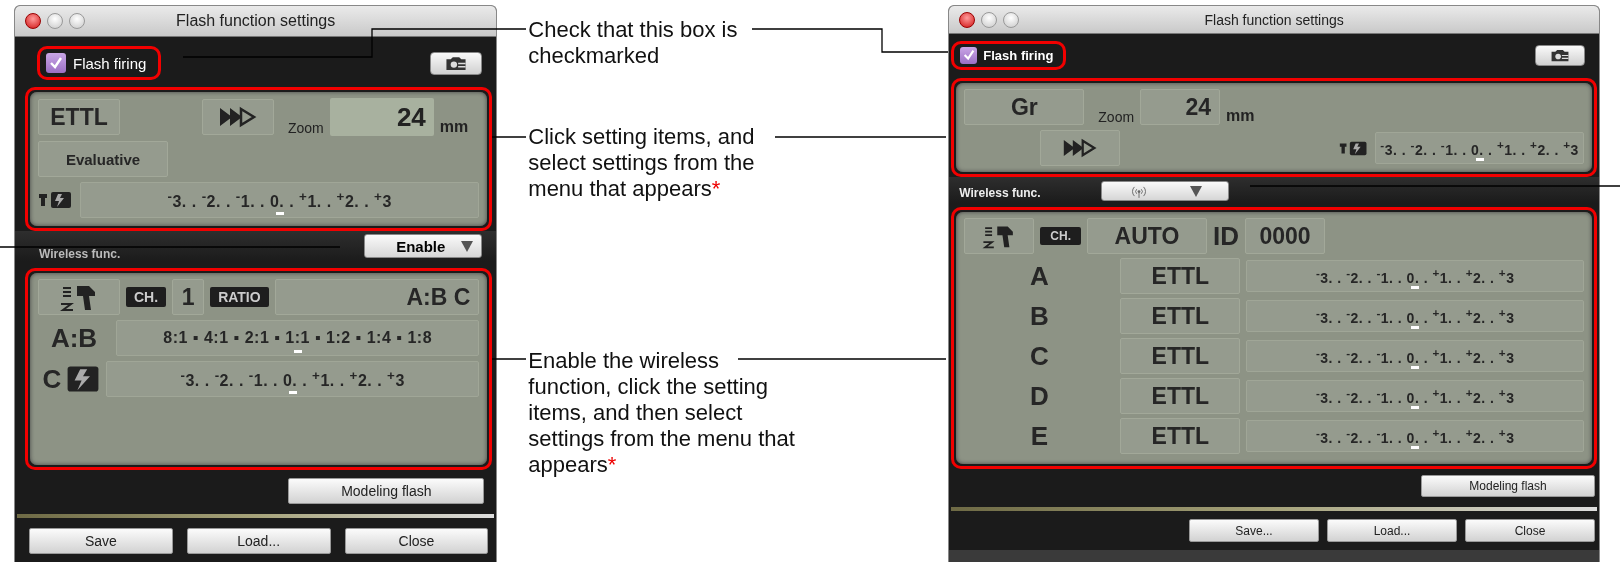  What do you see at coordinates (1024, 107) in the screenshot?
I see `flash-mode-cell: Gr` at bounding box center [1024, 107].